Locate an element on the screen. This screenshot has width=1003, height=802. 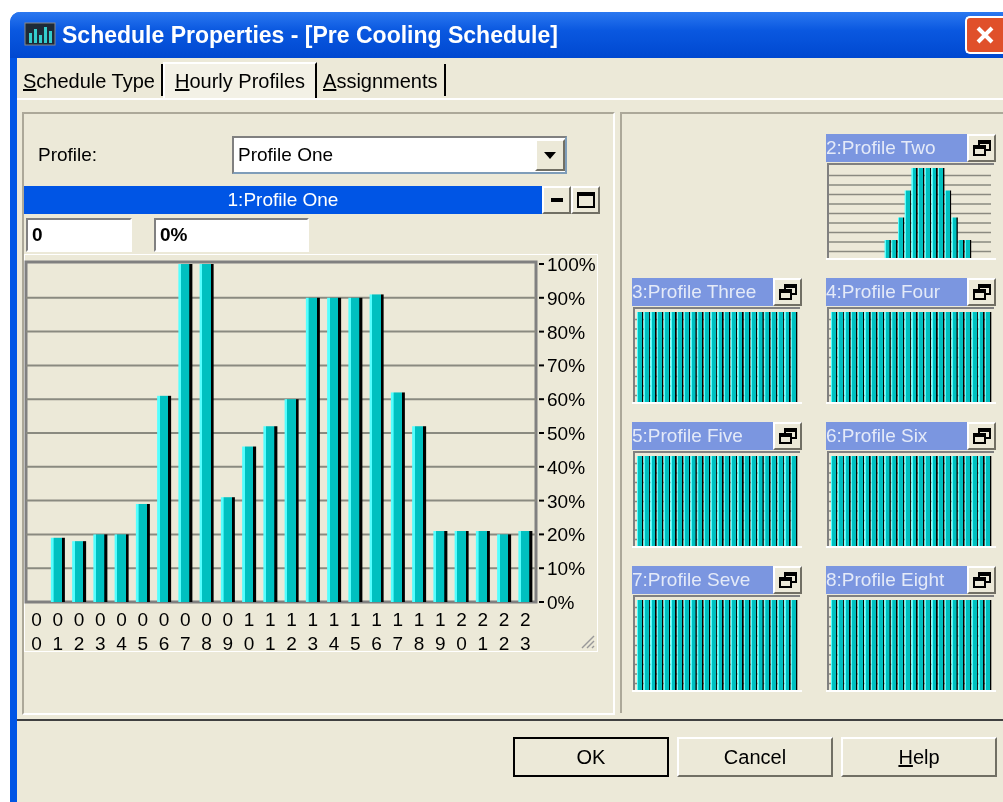
y-axis-label: 40% is located at coordinates (566, 467).